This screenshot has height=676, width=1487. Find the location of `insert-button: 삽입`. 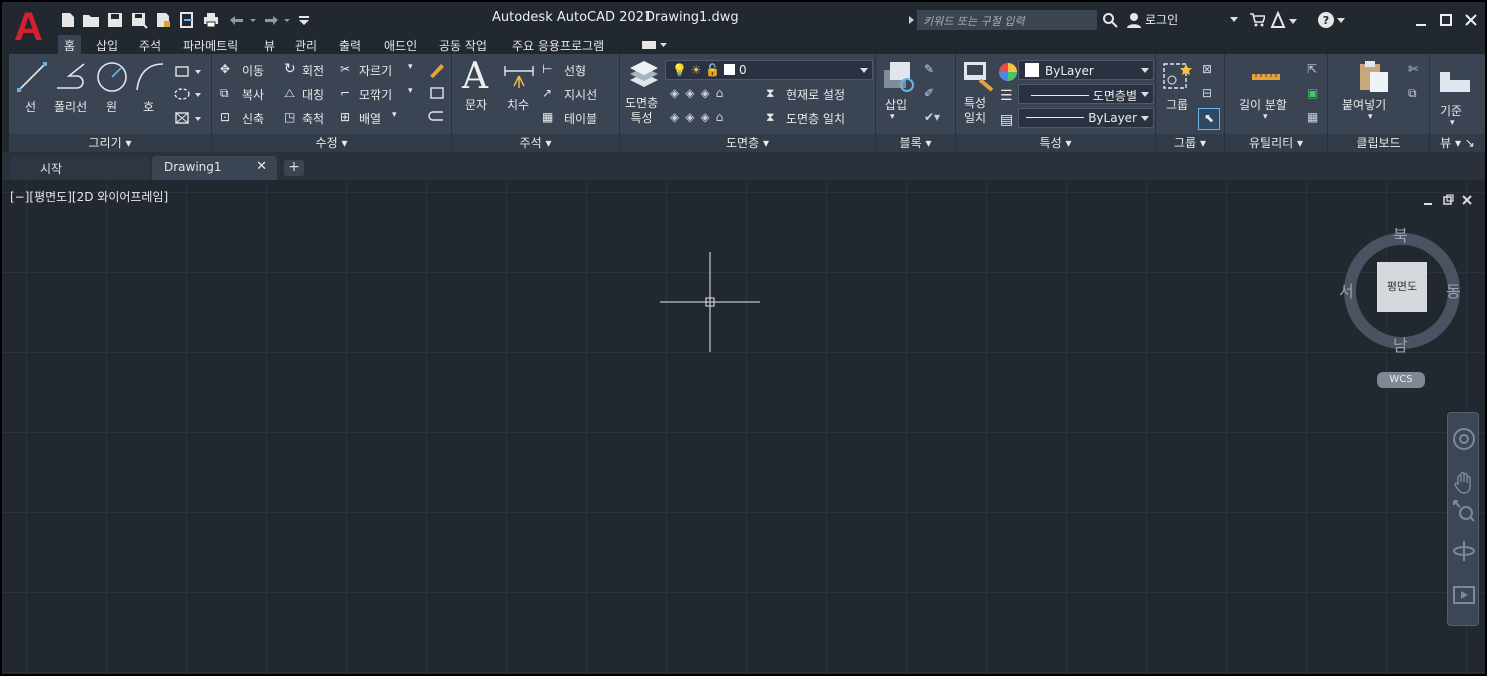

insert-button: 삽입 is located at coordinates (896, 104).